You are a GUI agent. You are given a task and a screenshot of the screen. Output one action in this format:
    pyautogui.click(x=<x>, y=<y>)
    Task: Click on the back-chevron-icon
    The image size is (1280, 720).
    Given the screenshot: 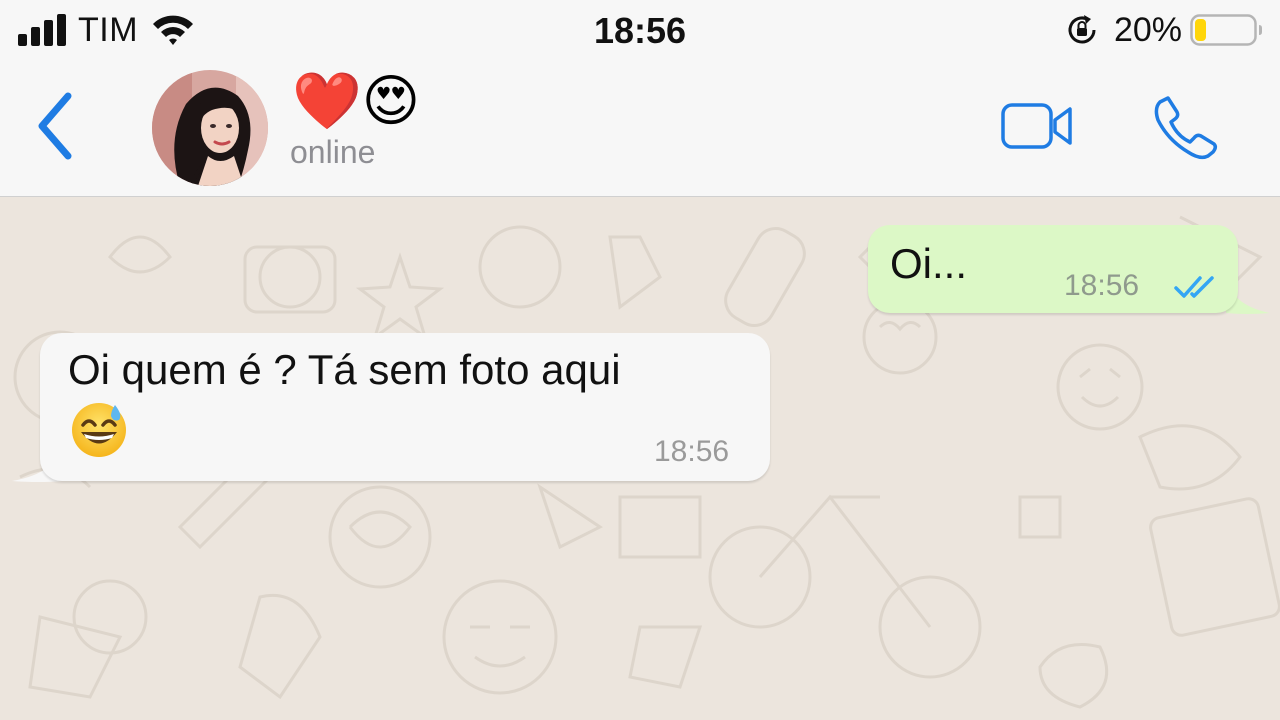 What is the action you would take?
    pyautogui.click(x=55, y=126)
    